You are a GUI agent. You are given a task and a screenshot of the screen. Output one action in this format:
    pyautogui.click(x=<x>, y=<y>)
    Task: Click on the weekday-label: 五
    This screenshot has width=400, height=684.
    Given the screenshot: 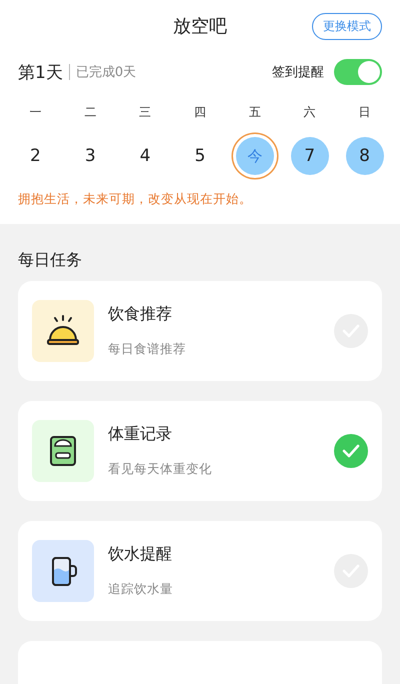 What is the action you would take?
    pyautogui.click(x=254, y=112)
    